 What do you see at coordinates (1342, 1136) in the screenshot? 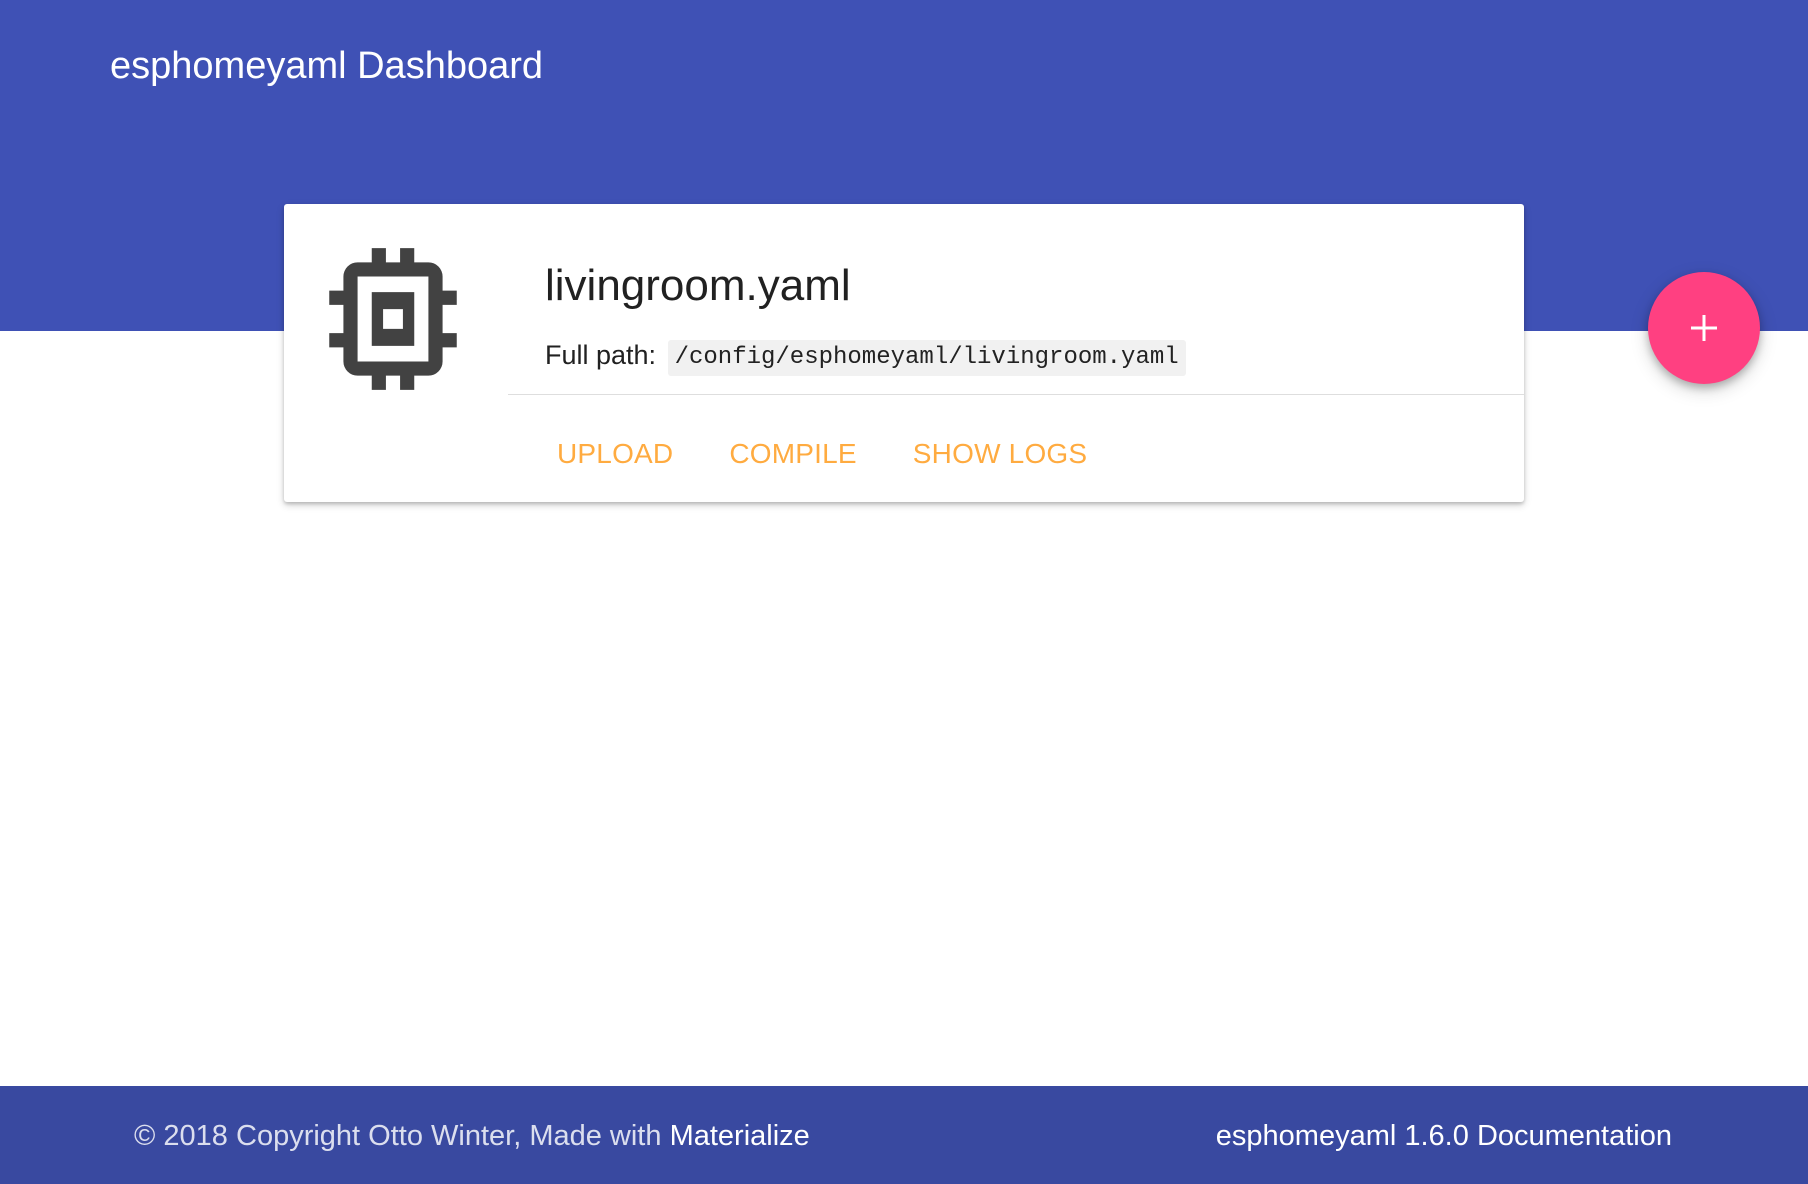
I see `version-text: esphomeyaml 1.6.0` at bounding box center [1342, 1136].